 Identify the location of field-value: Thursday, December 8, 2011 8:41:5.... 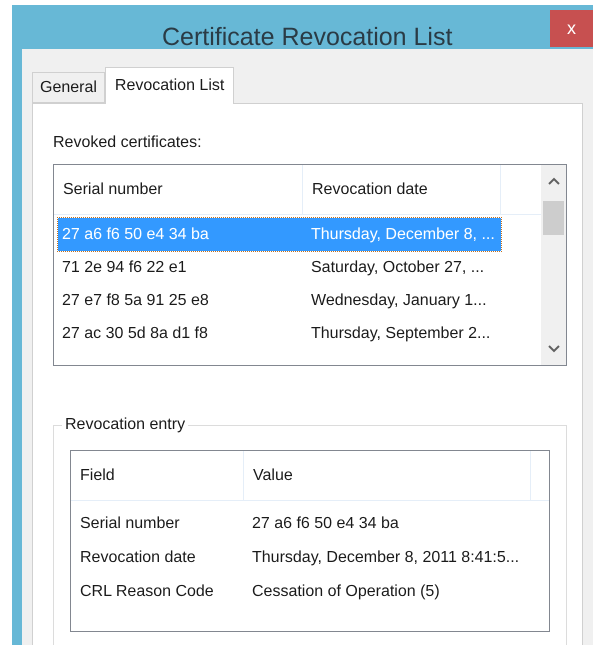
(385, 558).